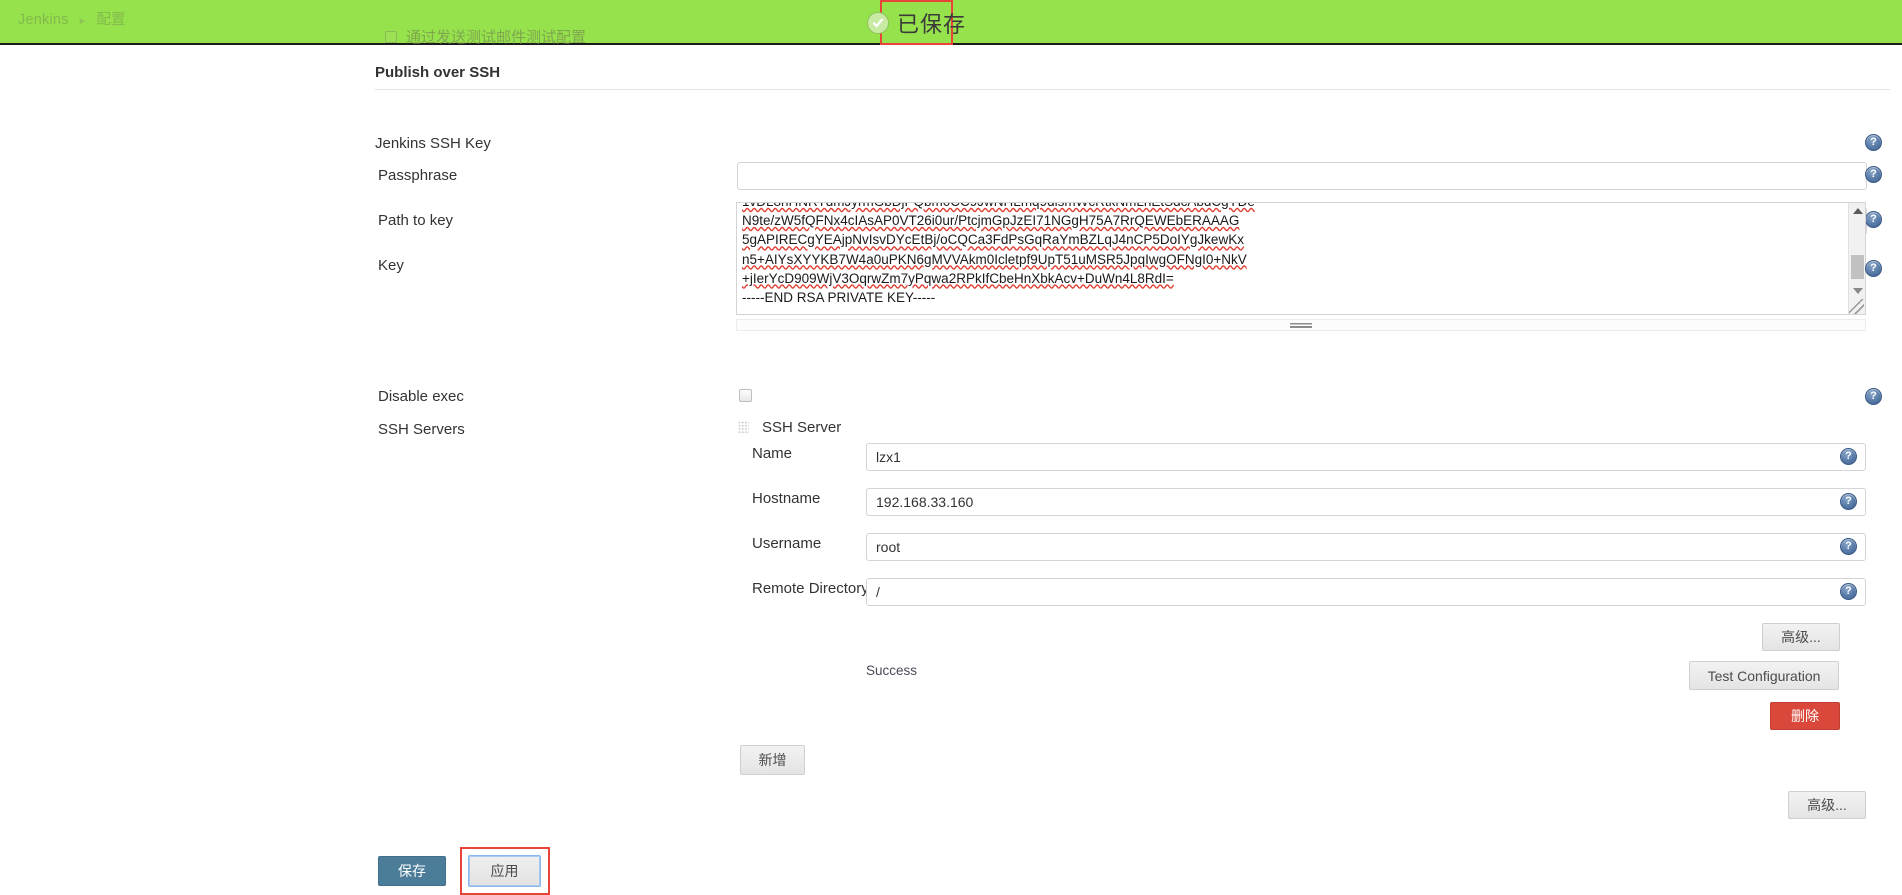  I want to click on key-textarea-drag-bar, so click(1301, 325).